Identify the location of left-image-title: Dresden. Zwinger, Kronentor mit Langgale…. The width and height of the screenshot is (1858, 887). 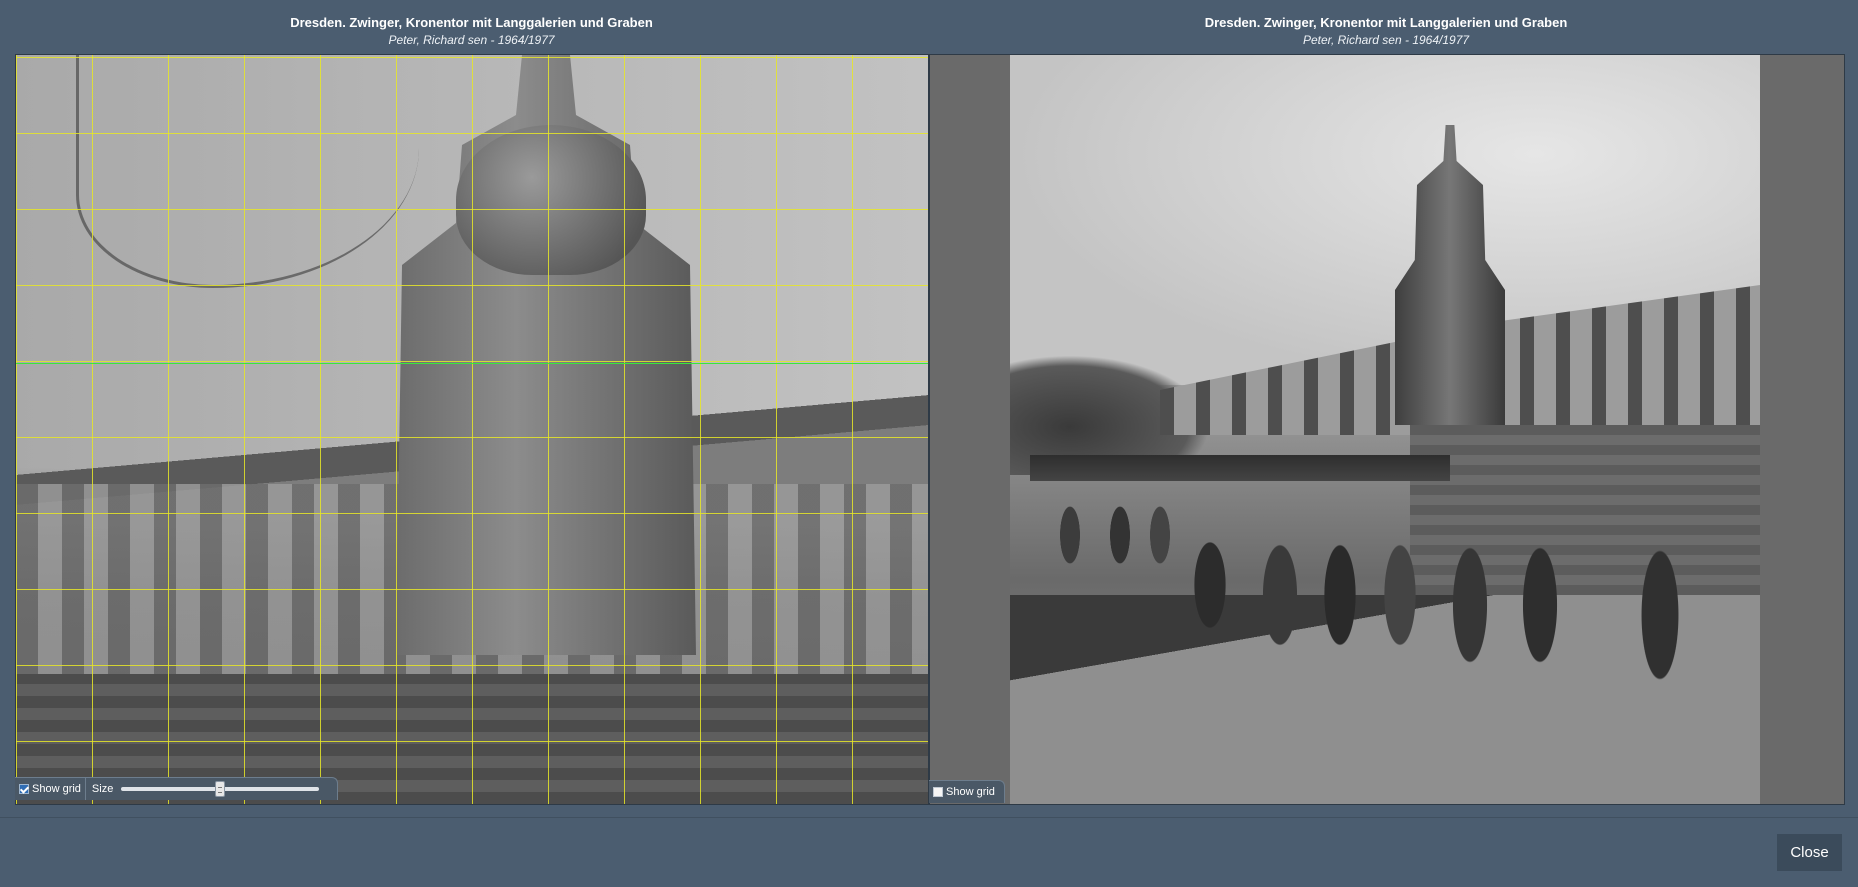
(471, 22).